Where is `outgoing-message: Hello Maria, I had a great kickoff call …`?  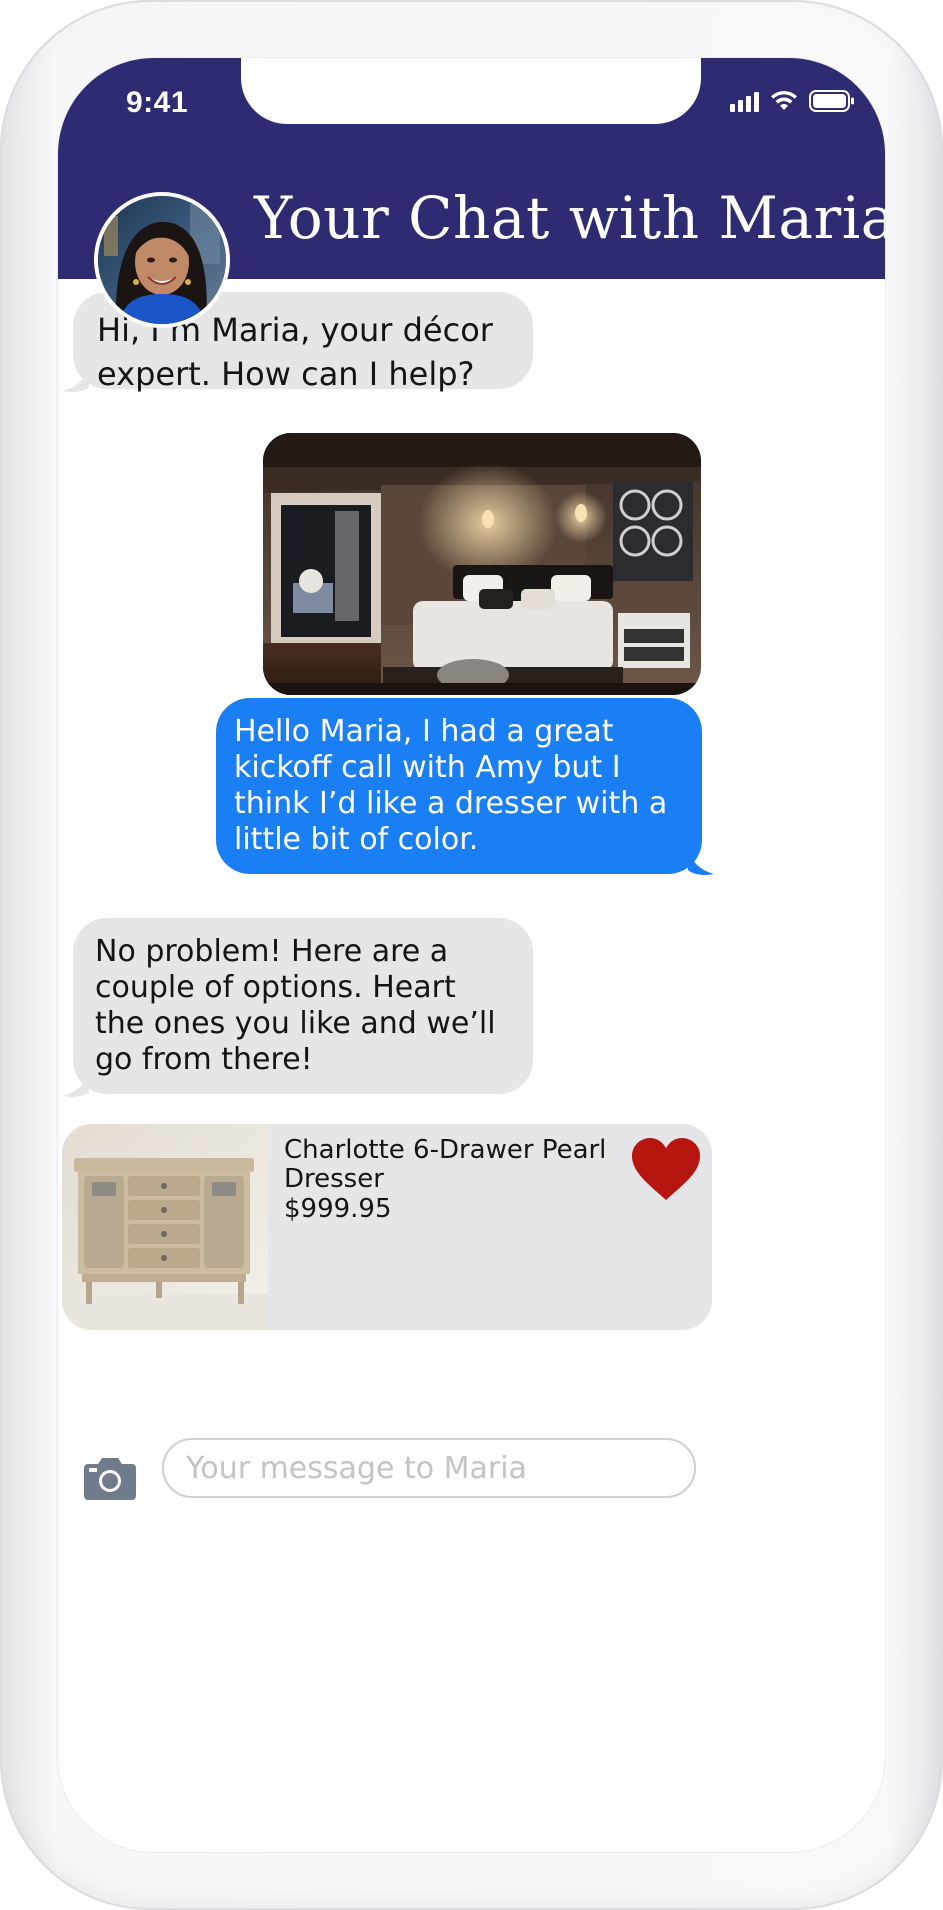
outgoing-message: Hello Maria, I had a great kickoff call … is located at coordinates (459, 786).